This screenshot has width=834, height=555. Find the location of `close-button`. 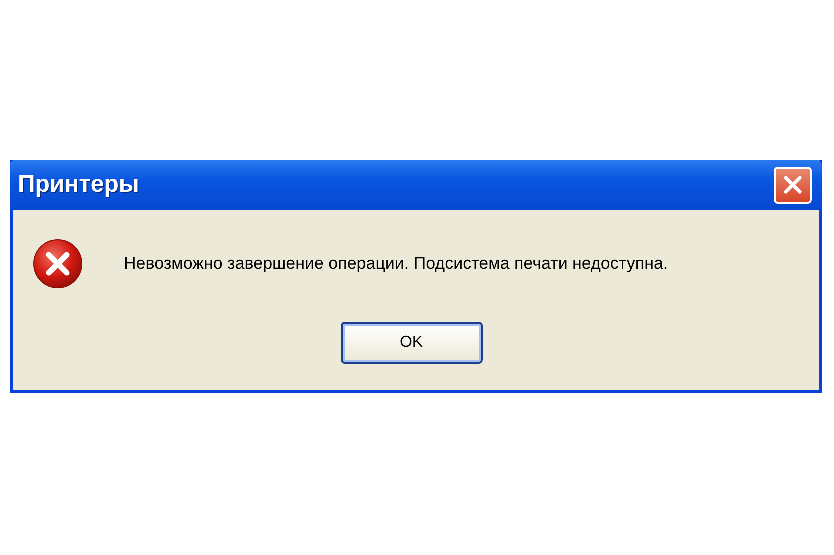

close-button is located at coordinates (793, 185).